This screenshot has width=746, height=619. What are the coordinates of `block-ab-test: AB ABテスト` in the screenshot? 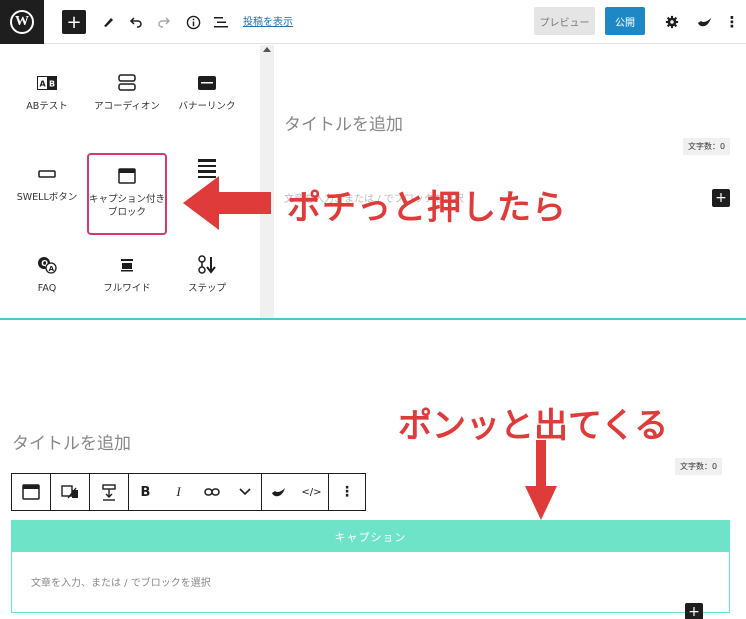 It's located at (47, 92).